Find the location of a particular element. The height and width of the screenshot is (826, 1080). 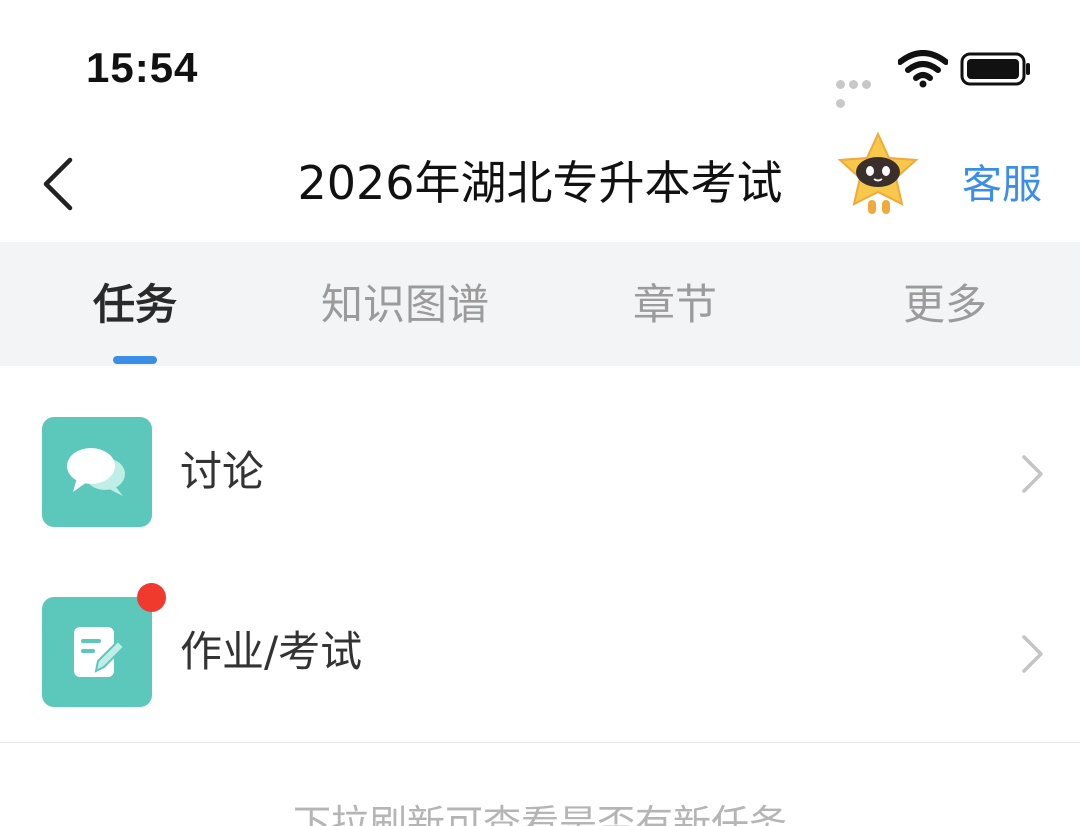

homework-icon-box is located at coordinates (97, 652).